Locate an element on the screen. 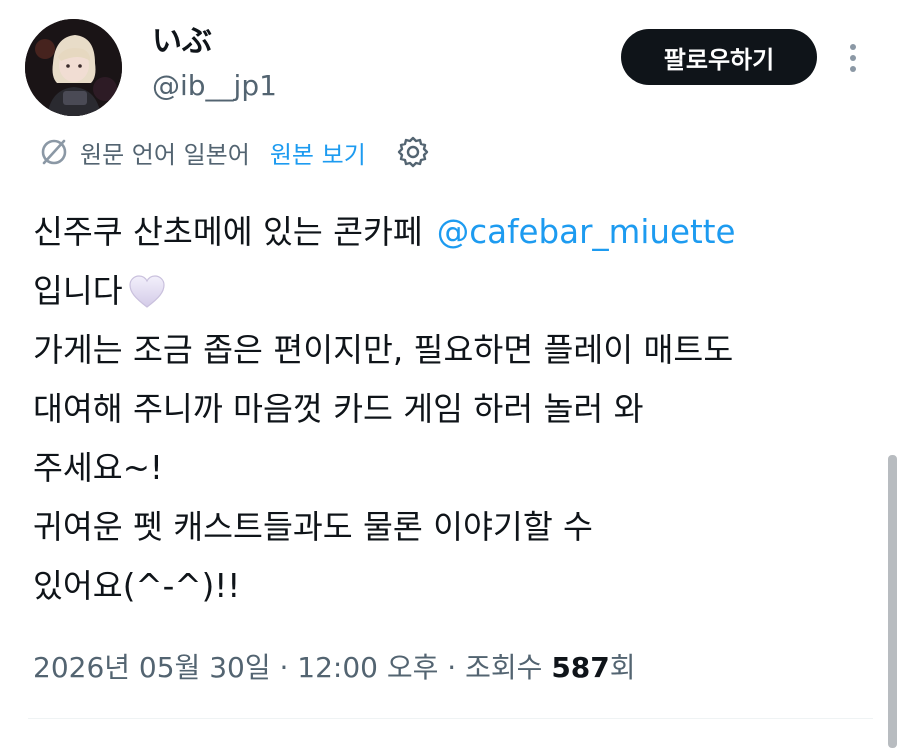 The width and height of the screenshot is (900, 748). profile-photo is located at coordinates (73, 67).